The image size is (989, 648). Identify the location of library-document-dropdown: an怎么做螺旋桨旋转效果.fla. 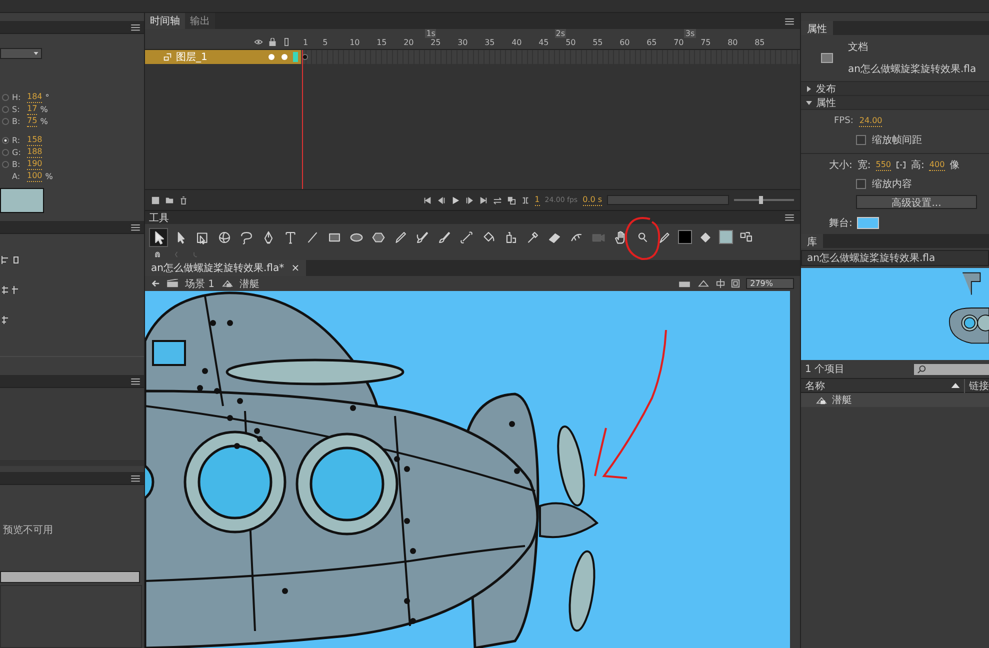
(895, 258).